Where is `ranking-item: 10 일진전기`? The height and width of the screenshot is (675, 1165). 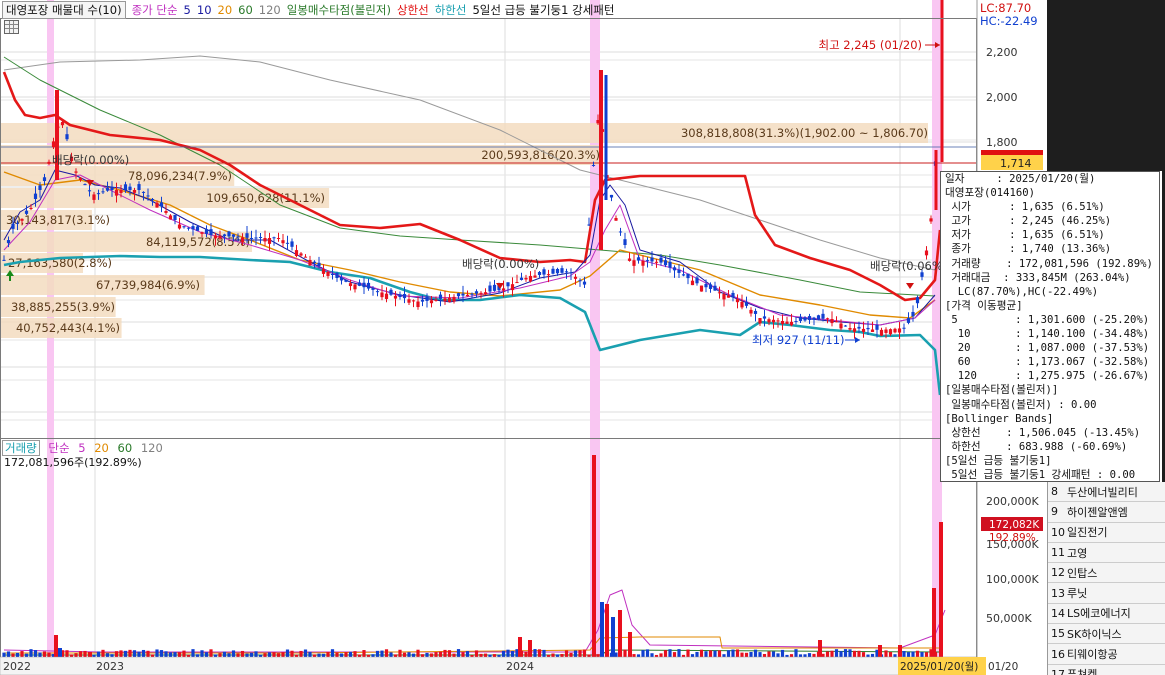 ranking-item: 10 일진전기 is located at coordinates (1106, 532).